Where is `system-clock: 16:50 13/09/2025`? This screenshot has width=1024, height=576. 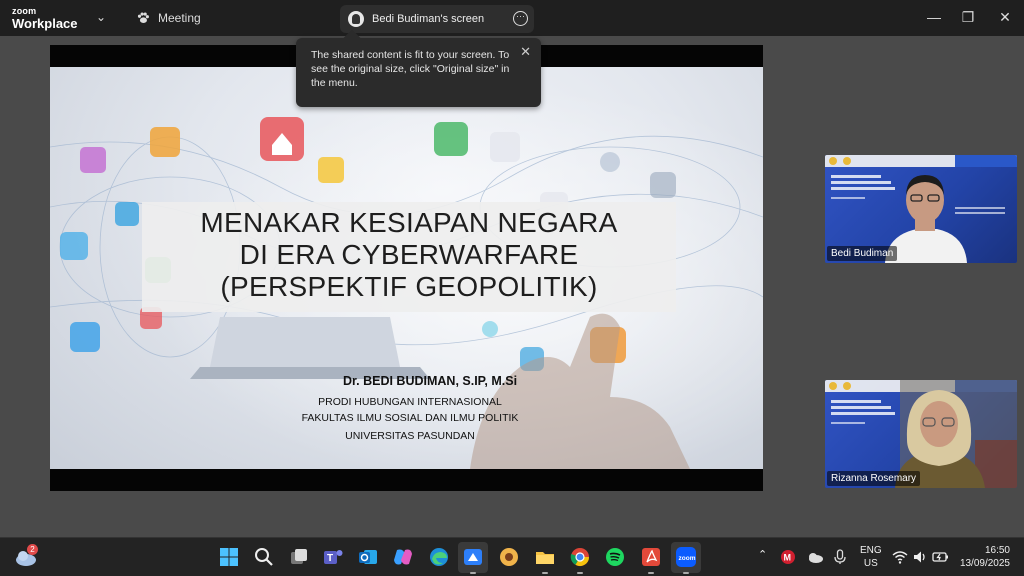
system-clock: 16:50 13/09/2025 is located at coordinates (985, 557).